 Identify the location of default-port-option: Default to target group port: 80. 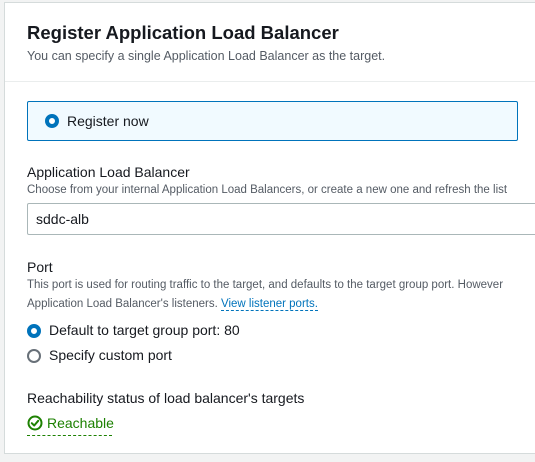
(177, 331).